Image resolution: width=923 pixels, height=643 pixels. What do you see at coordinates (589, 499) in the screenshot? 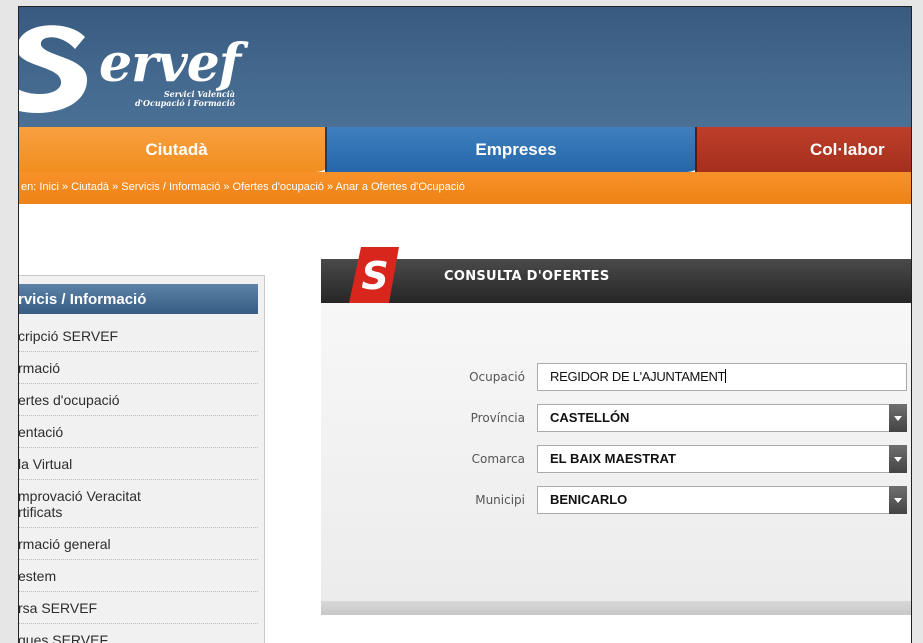
I see `municipi-value: BENICARLO` at bounding box center [589, 499].